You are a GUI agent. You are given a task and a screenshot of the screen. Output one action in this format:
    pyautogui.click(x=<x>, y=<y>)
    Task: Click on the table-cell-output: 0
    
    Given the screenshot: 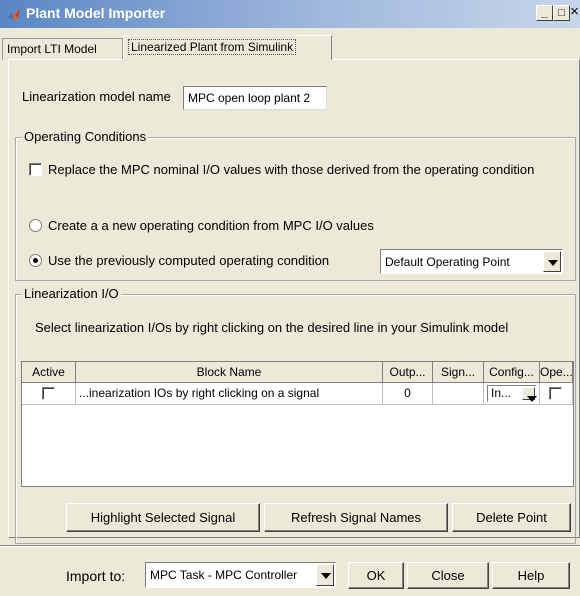 What is the action you would take?
    pyautogui.click(x=408, y=394)
    